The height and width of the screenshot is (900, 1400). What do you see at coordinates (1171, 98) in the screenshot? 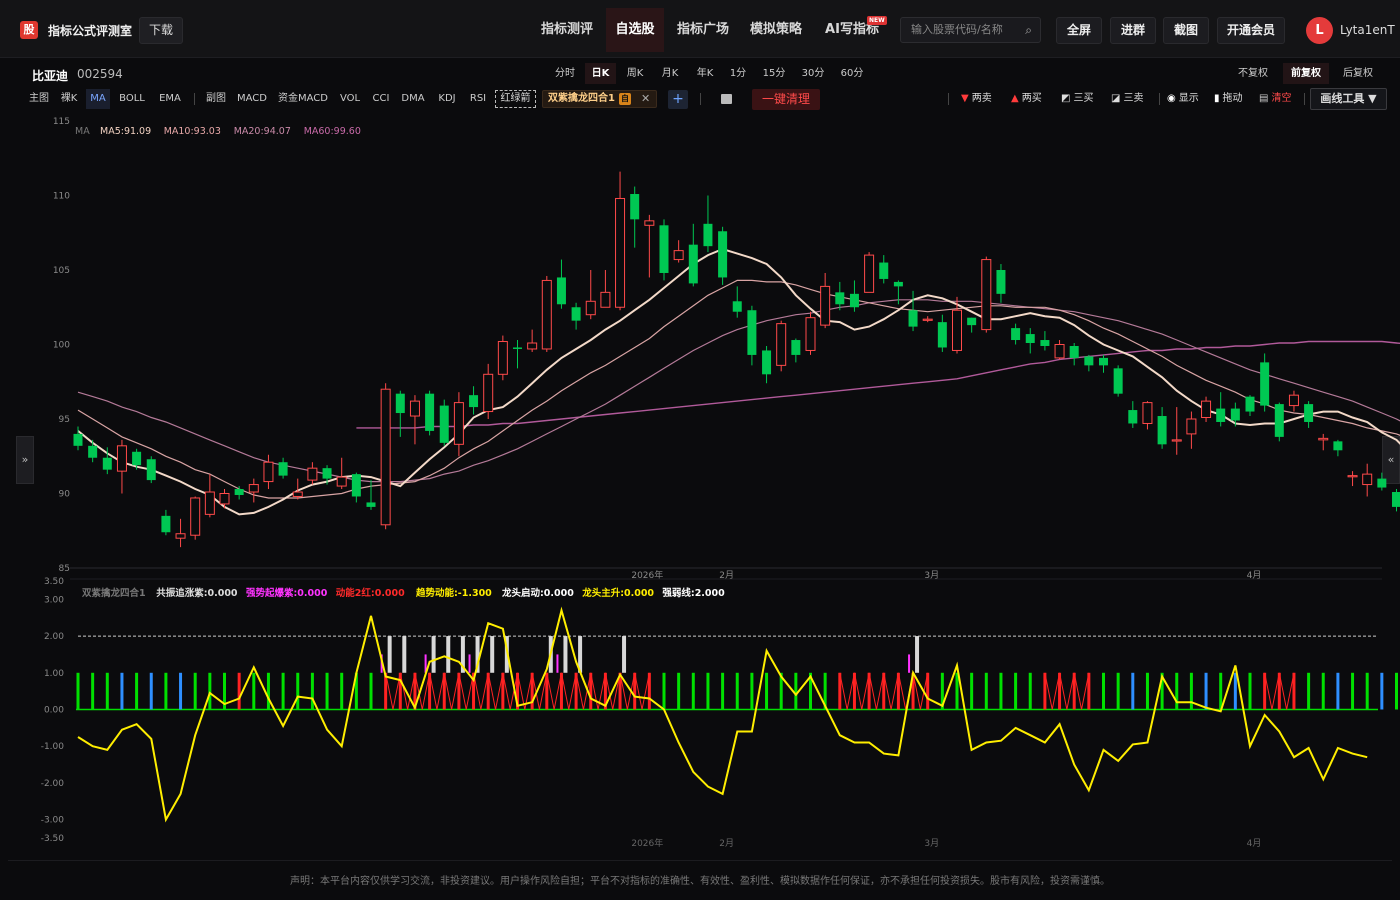
I see `eye-icon: ◉` at bounding box center [1171, 98].